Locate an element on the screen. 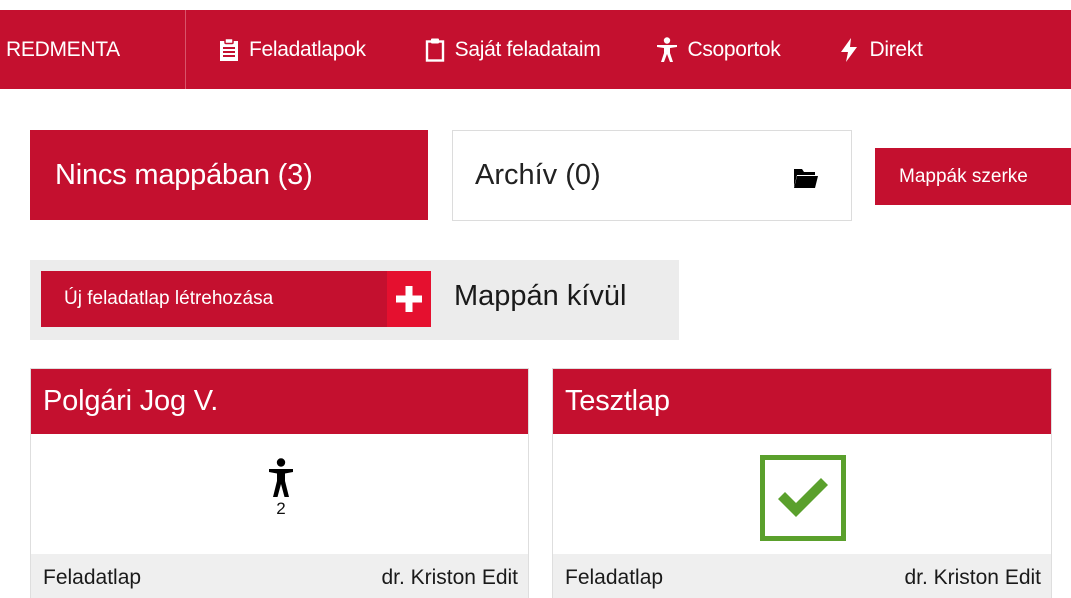 The width and height of the screenshot is (1071, 598). nav-item-label: Direkt is located at coordinates (896, 49).